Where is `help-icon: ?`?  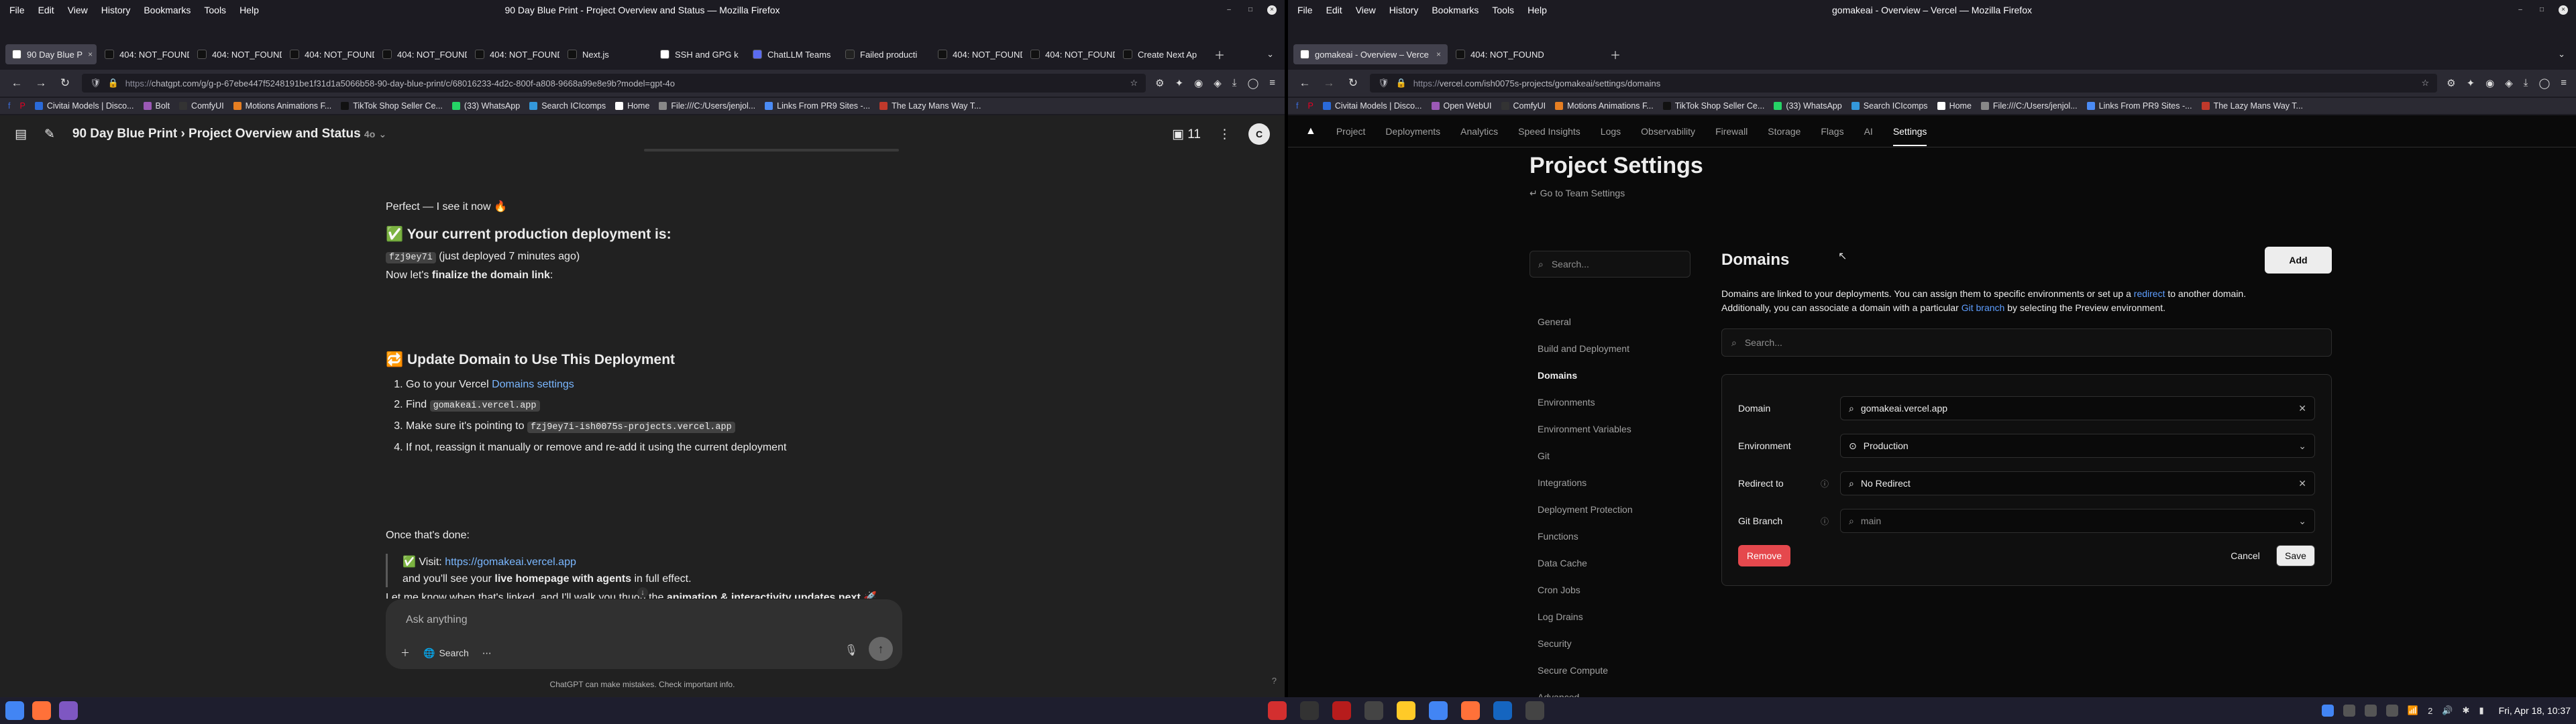
help-icon: ? is located at coordinates (1274, 681).